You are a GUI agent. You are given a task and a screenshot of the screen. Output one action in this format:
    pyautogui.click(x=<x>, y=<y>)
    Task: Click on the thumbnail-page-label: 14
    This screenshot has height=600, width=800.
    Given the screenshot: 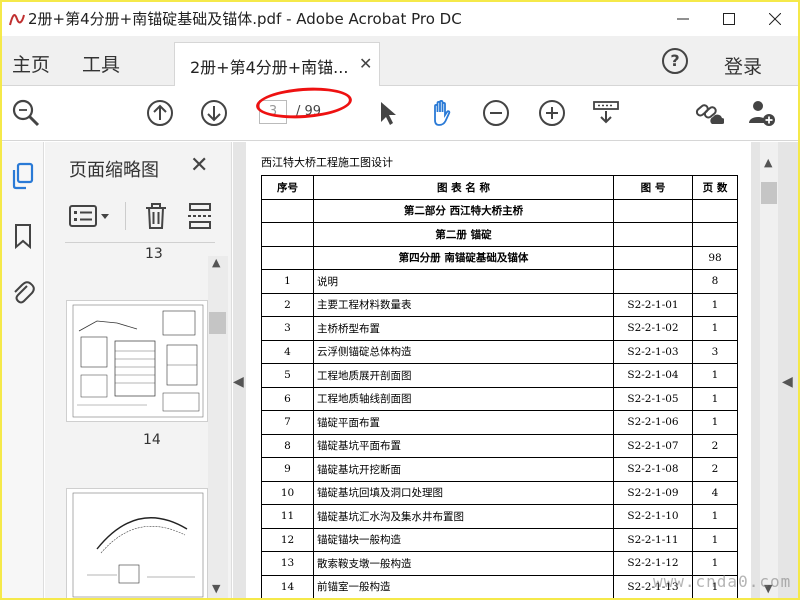 What is the action you would take?
    pyautogui.click(x=152, y=440)
    